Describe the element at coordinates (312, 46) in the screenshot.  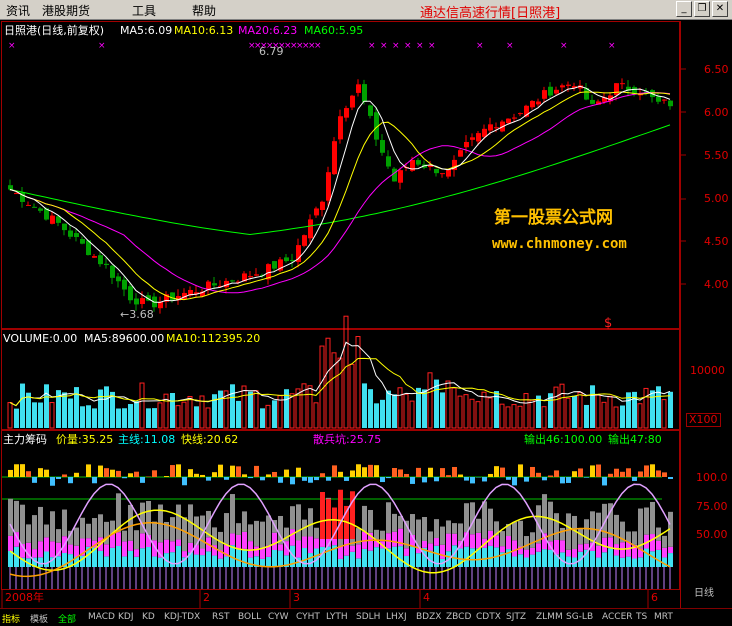
I see `signal-markers: ××××××××××××××××××××××××` at that location.